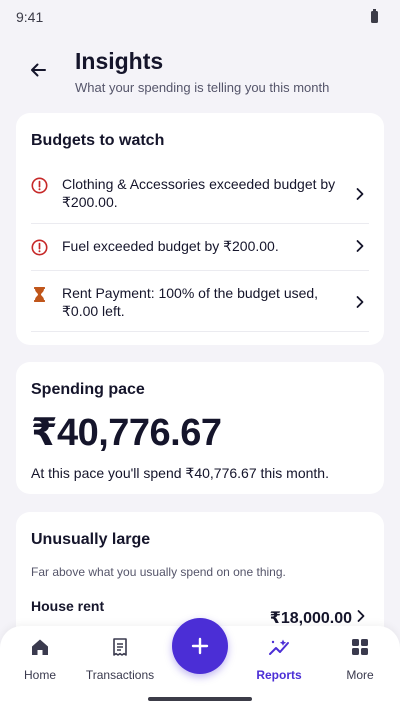  I want to click on nav-more: More, so click(360, 659).